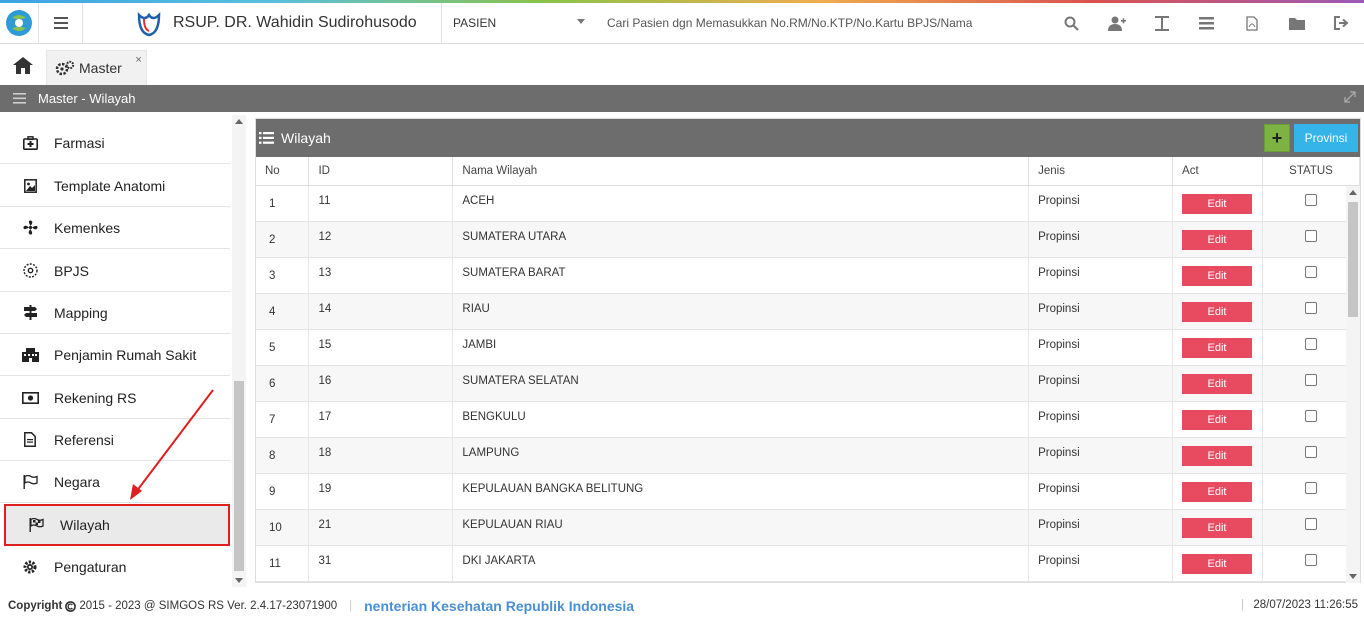 Image resolution: width=1364 pixels, height=620 pixels. What do you see at coordinates (27, 270) in the screenshot?
I see `gear-circle-icon` at bounding box center [27, 270].